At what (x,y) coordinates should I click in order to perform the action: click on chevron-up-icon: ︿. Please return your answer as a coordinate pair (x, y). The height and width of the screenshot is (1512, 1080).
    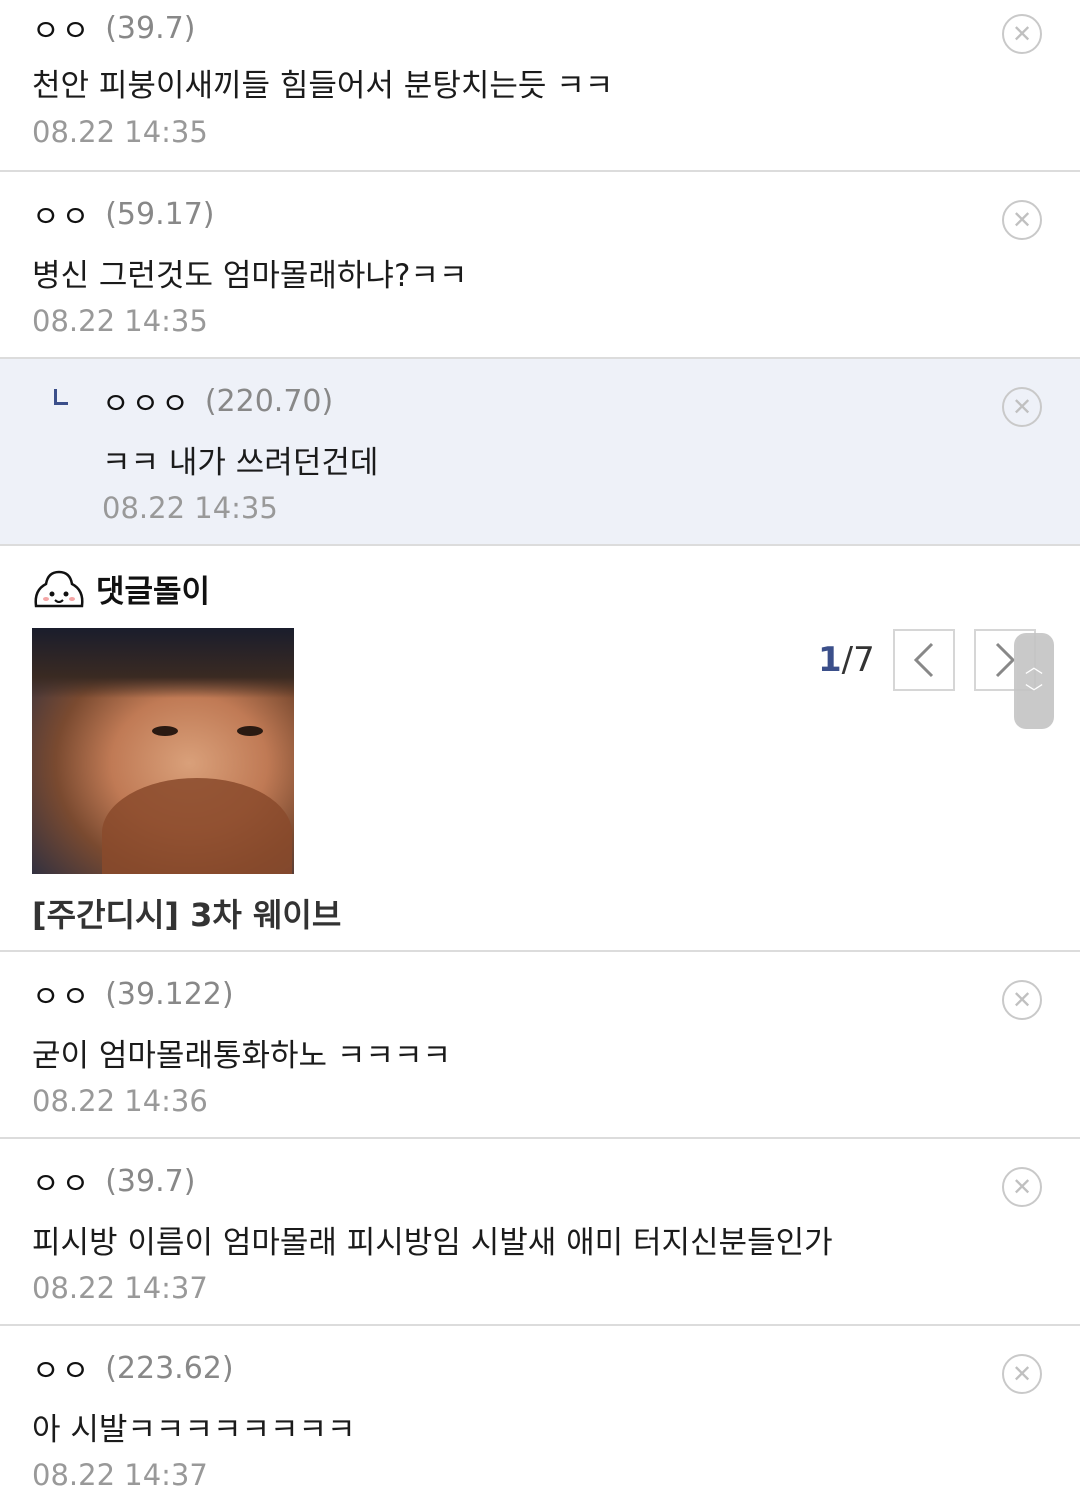
    Looking at the image, I should click on (1034, 667).